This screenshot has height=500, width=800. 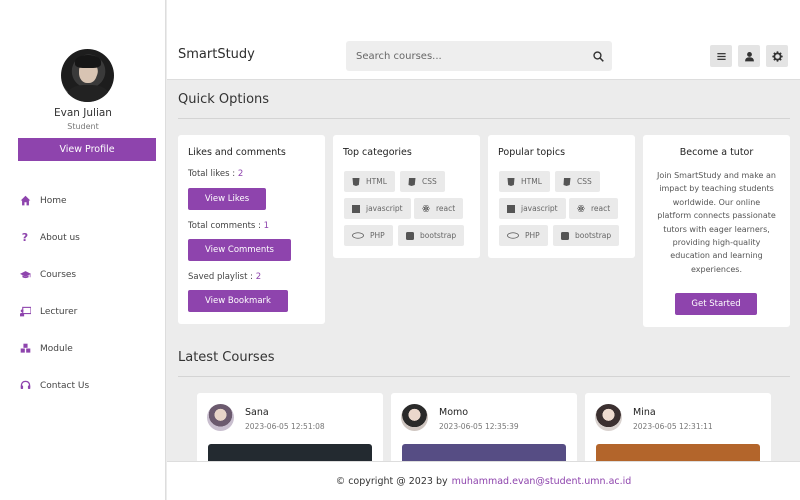 I want to click on copyright-text: © copyright @ 2023 by, so click(x=391, y=481).